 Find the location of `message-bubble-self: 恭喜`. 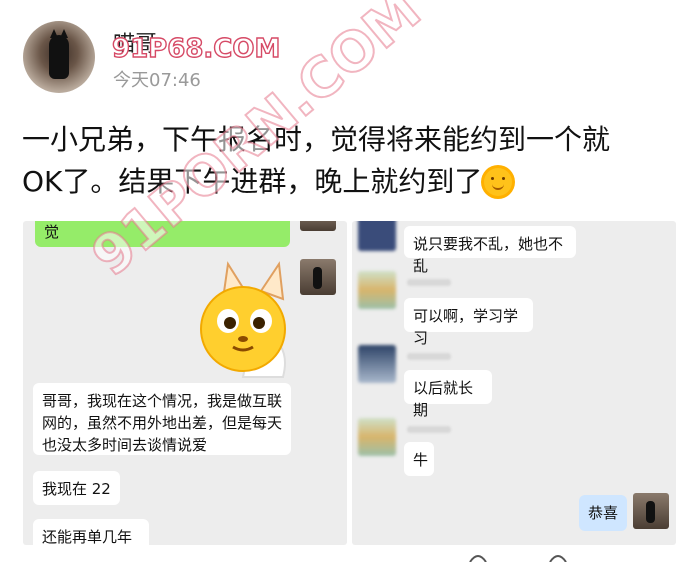

message-bubble-self: 恭喜 is located at coordinates (603, 513).